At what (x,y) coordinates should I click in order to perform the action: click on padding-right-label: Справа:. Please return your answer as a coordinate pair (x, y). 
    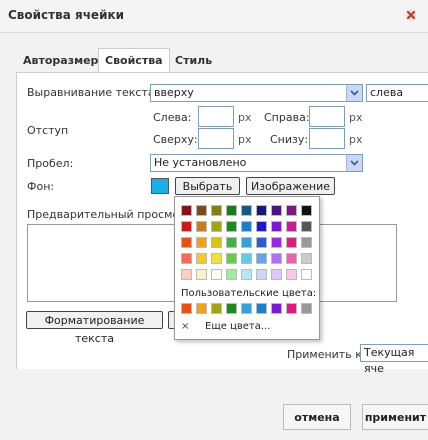
    Looking at the image, I should click on (287, 117).